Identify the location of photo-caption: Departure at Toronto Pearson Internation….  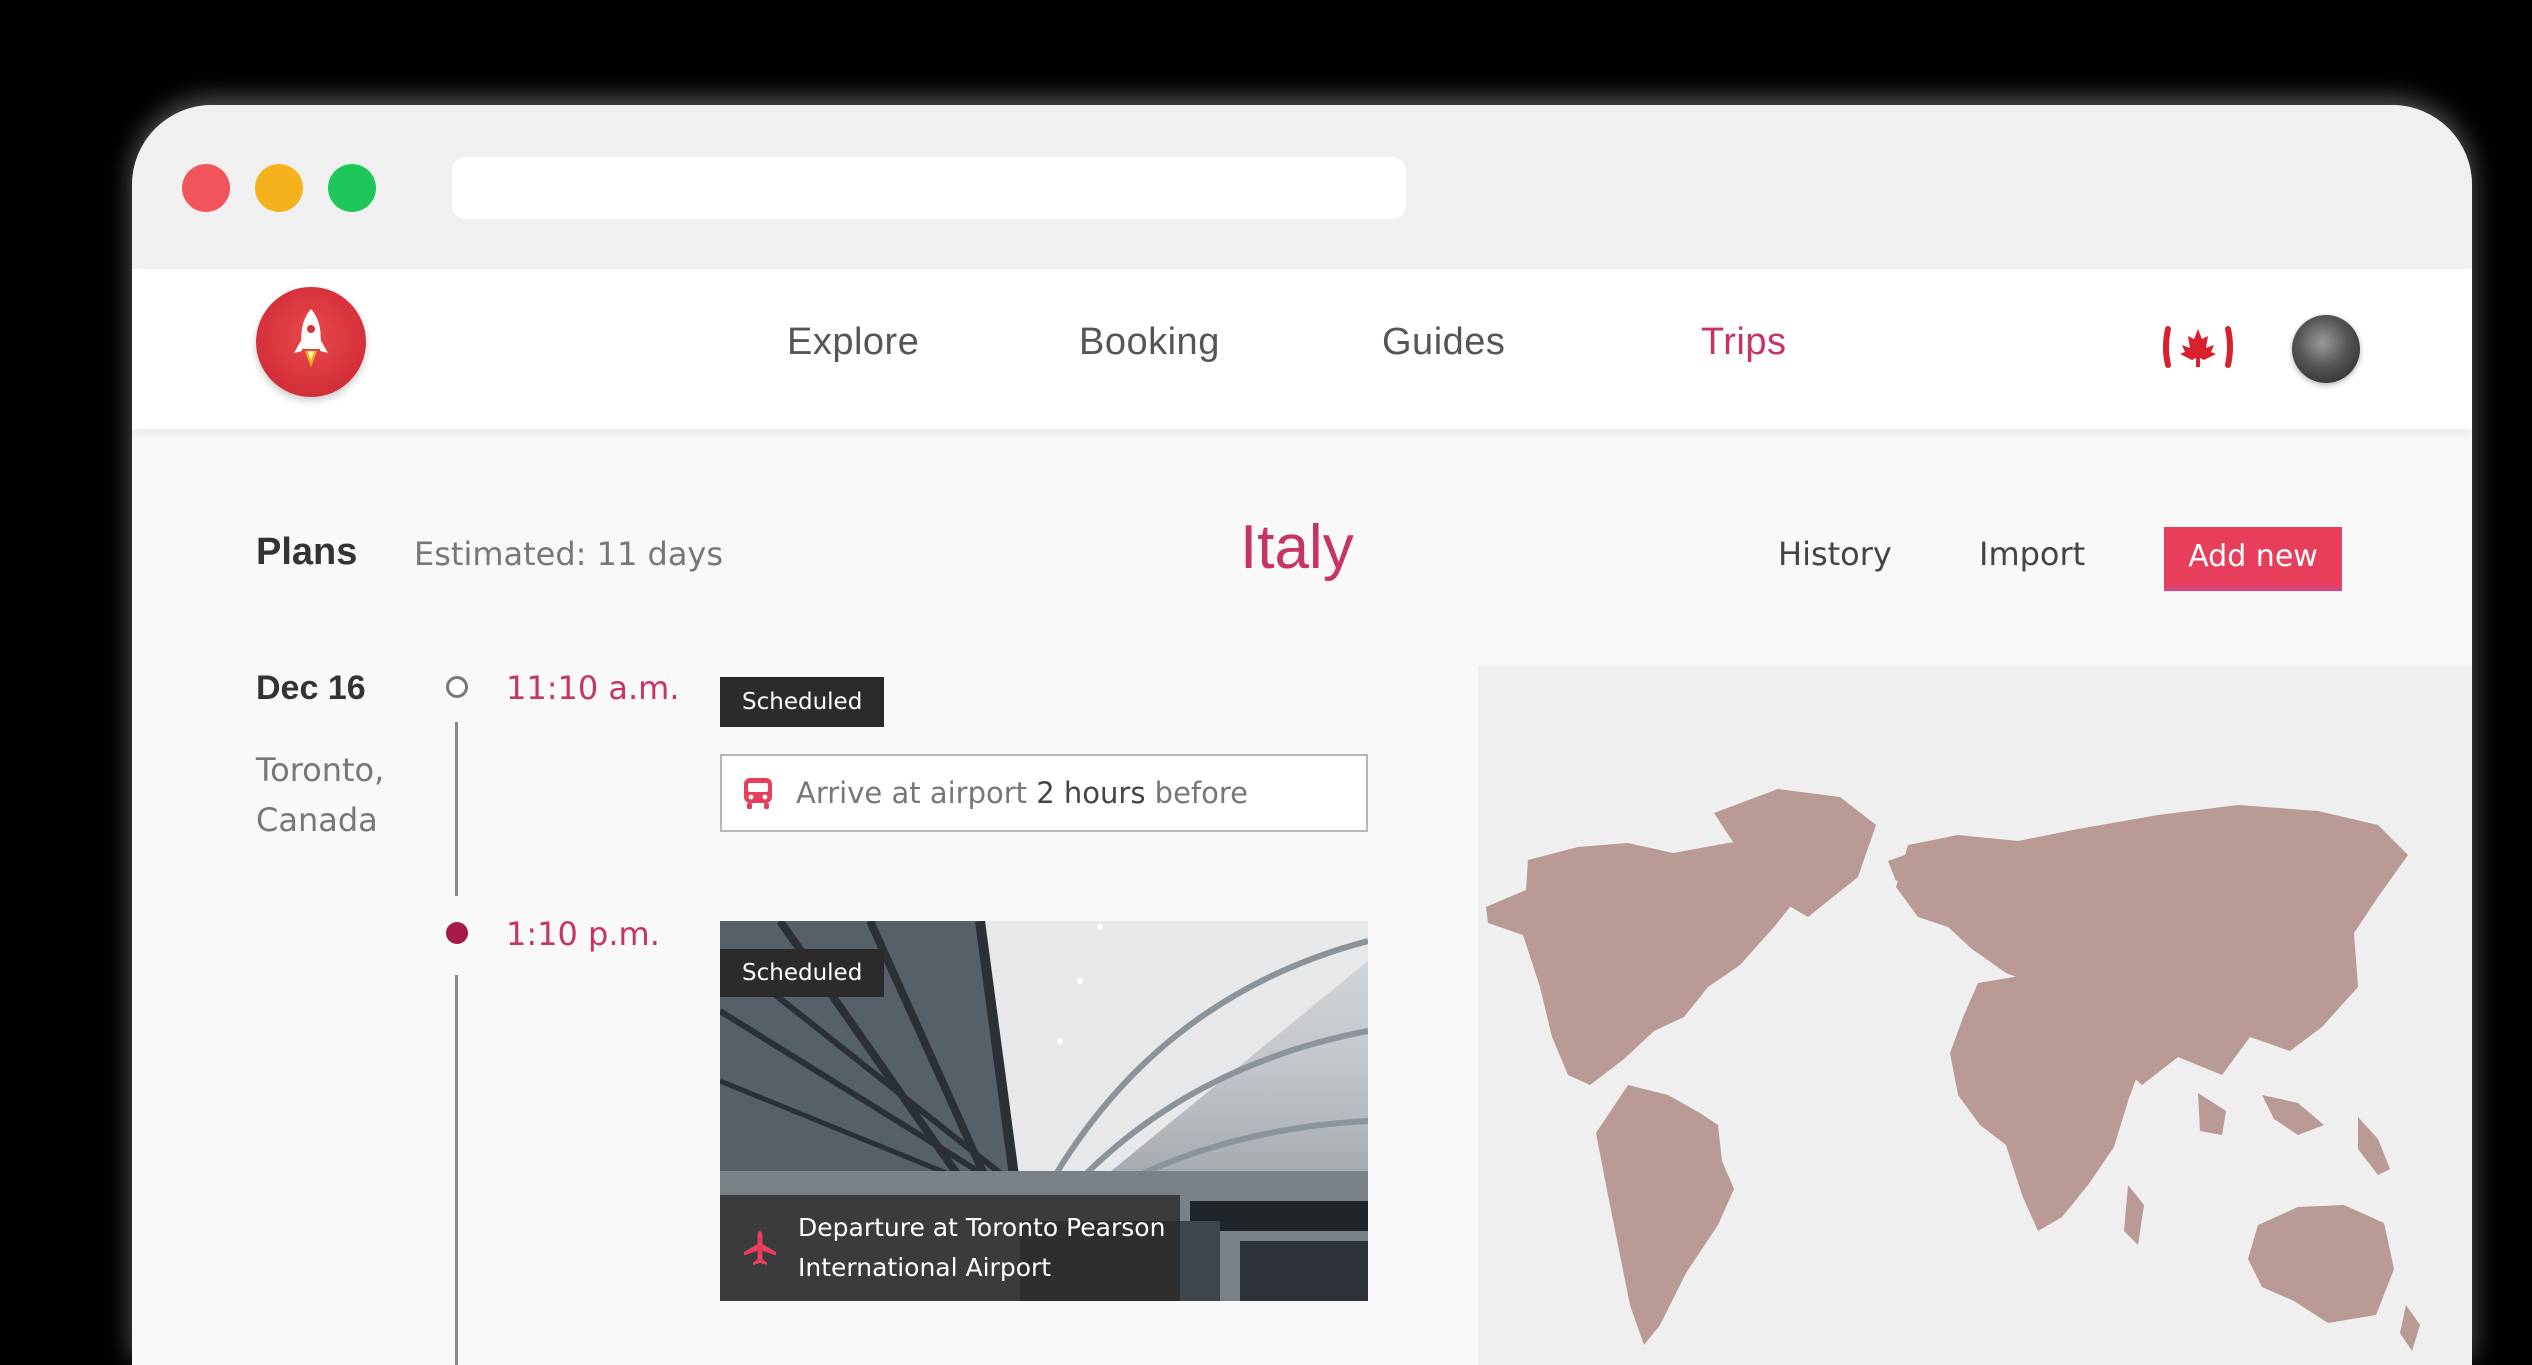
(950, 1248).